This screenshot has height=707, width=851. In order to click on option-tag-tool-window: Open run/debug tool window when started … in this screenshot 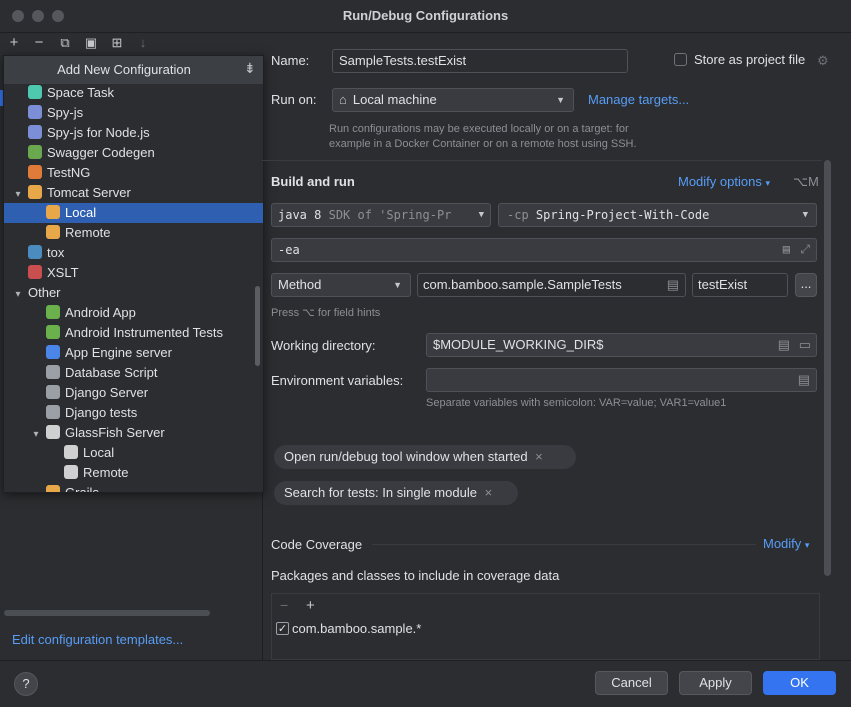, I will do `click(425, 457)`.